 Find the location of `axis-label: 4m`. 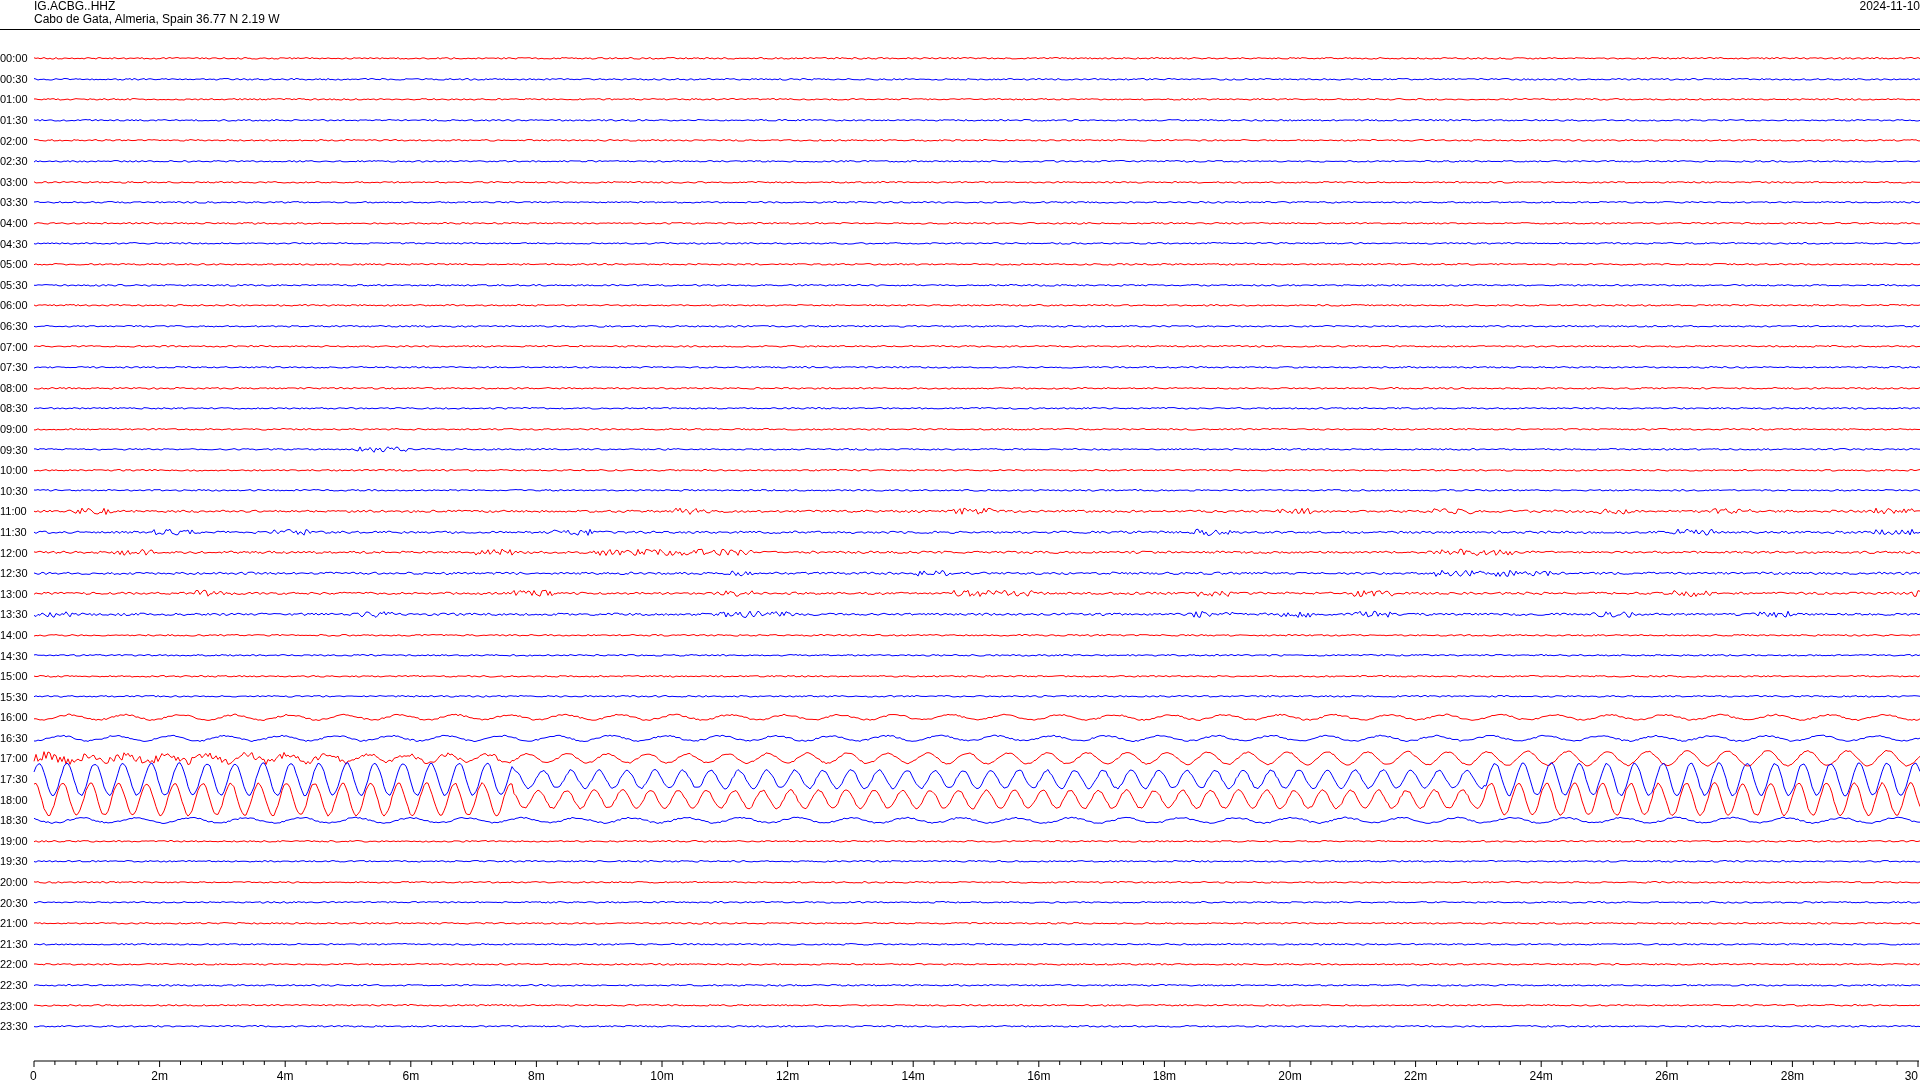

axis-label: 4m is located at coordinates (285, 1074).